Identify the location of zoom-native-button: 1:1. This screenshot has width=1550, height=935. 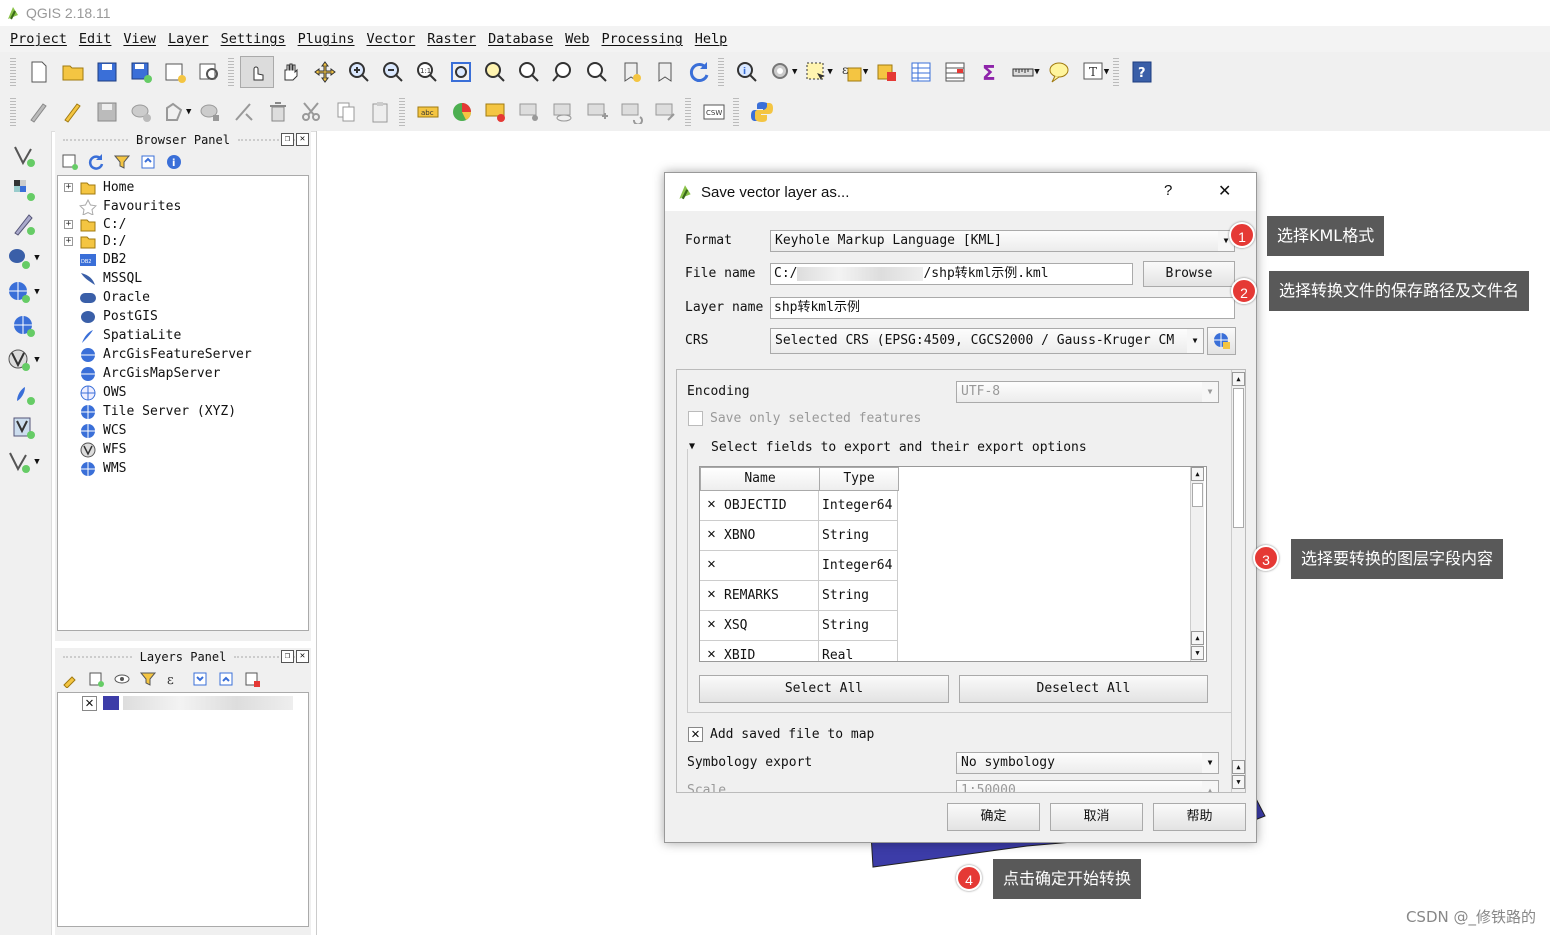
(427, 72).